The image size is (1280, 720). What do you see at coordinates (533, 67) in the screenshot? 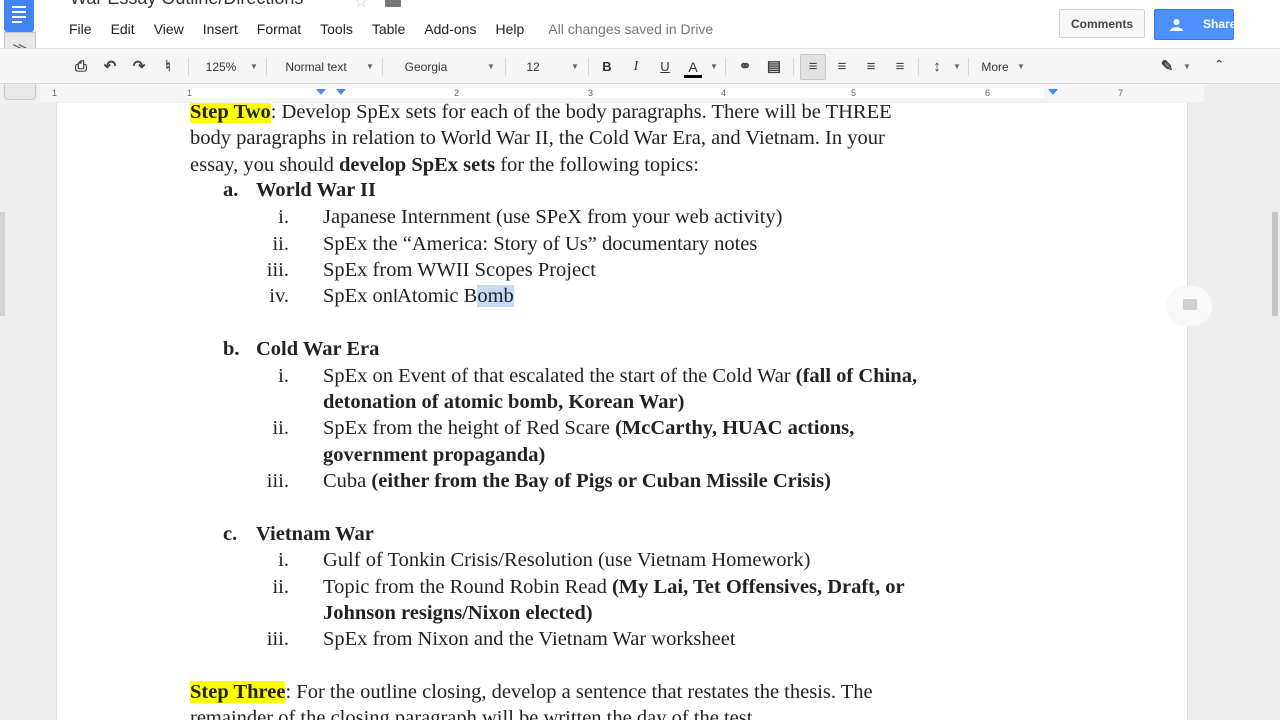
I see `font-size-select: 12` at bounding box center [533, 67].